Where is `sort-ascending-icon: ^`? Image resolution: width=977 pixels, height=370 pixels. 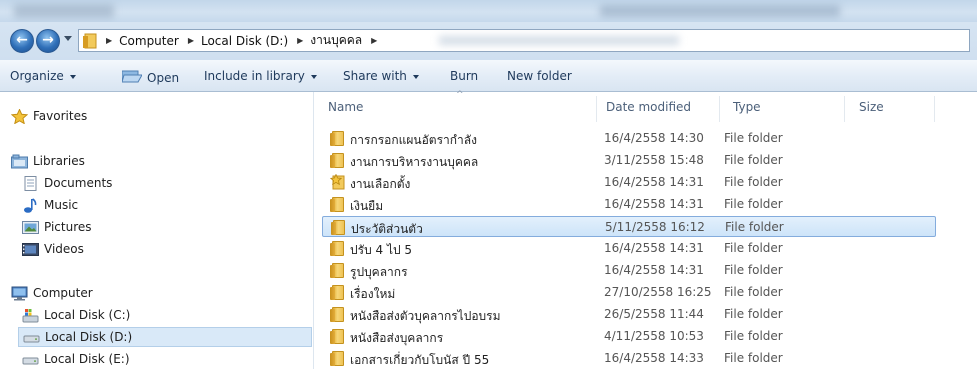
sort-ascending-icon: ^ is located at coordinates (460, 95).